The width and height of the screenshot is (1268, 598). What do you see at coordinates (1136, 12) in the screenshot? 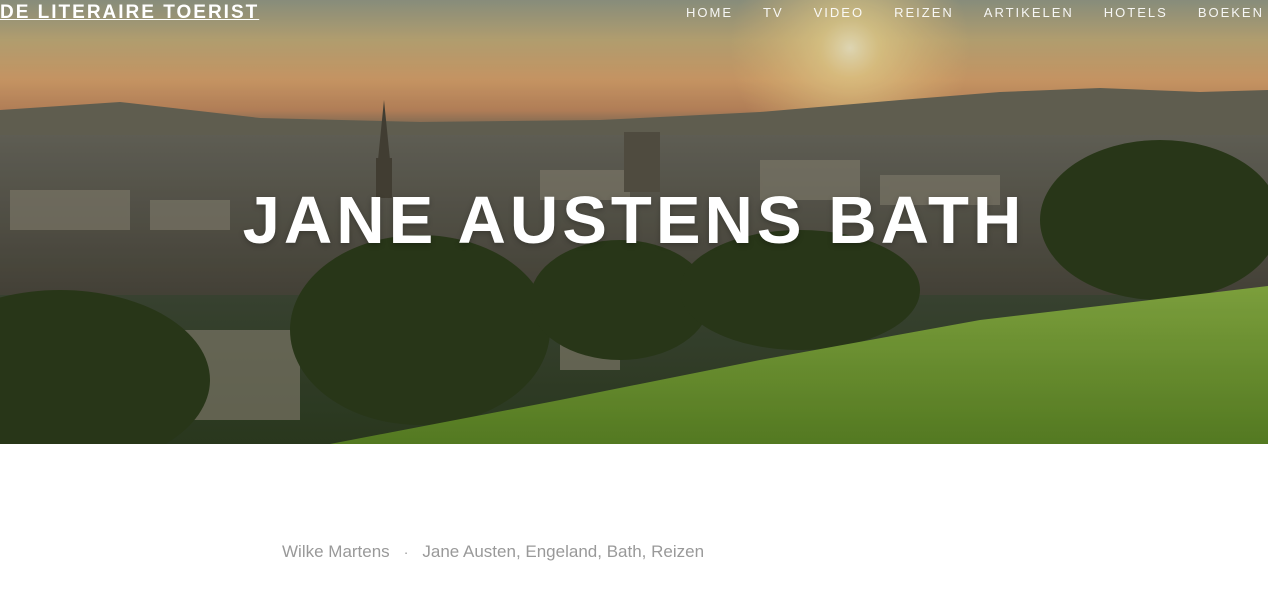
I see `nav-item-hotels: HOTELS` at bounding box center [1136, 12].